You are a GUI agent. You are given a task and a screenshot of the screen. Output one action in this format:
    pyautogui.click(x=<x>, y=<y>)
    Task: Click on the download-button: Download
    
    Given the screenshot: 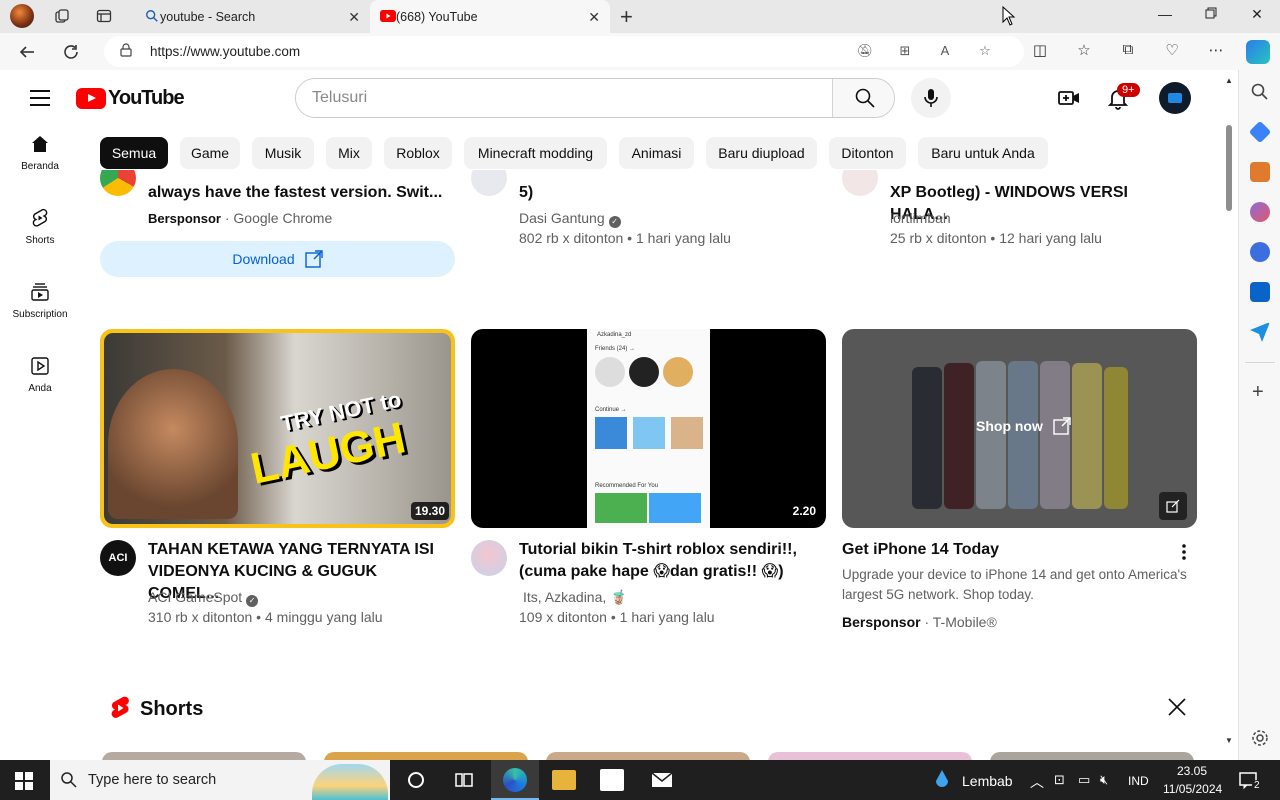 What is the action you would take?
    pyautogui.click(x=277, y=259)
    